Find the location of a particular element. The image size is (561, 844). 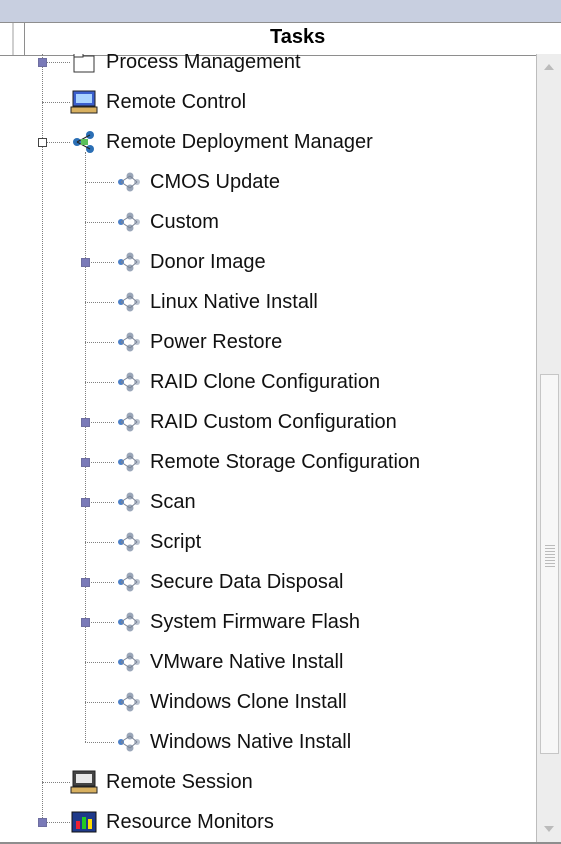

tree-item: Remote Deployment Manager is located at coordinates (220, 142).